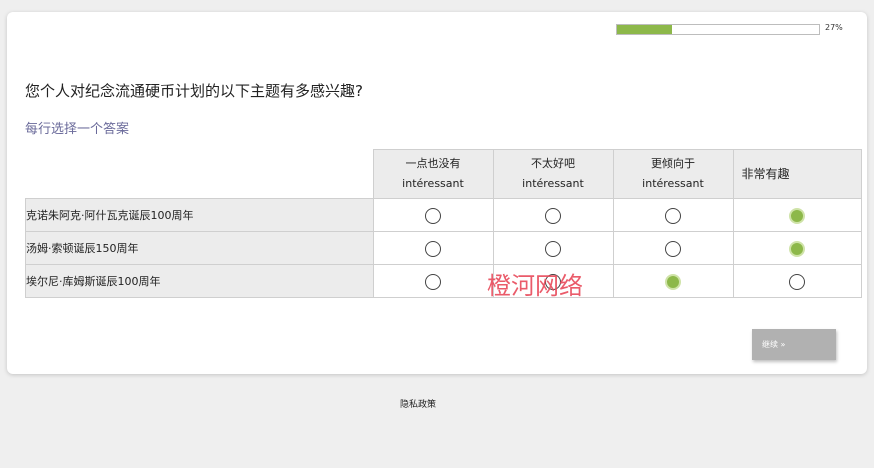 This screenshot has height=468, width=874. Describe the element at coordinates (553, 163) in the screenshot. I see `column-header-line1: 不太好吧` at that location.